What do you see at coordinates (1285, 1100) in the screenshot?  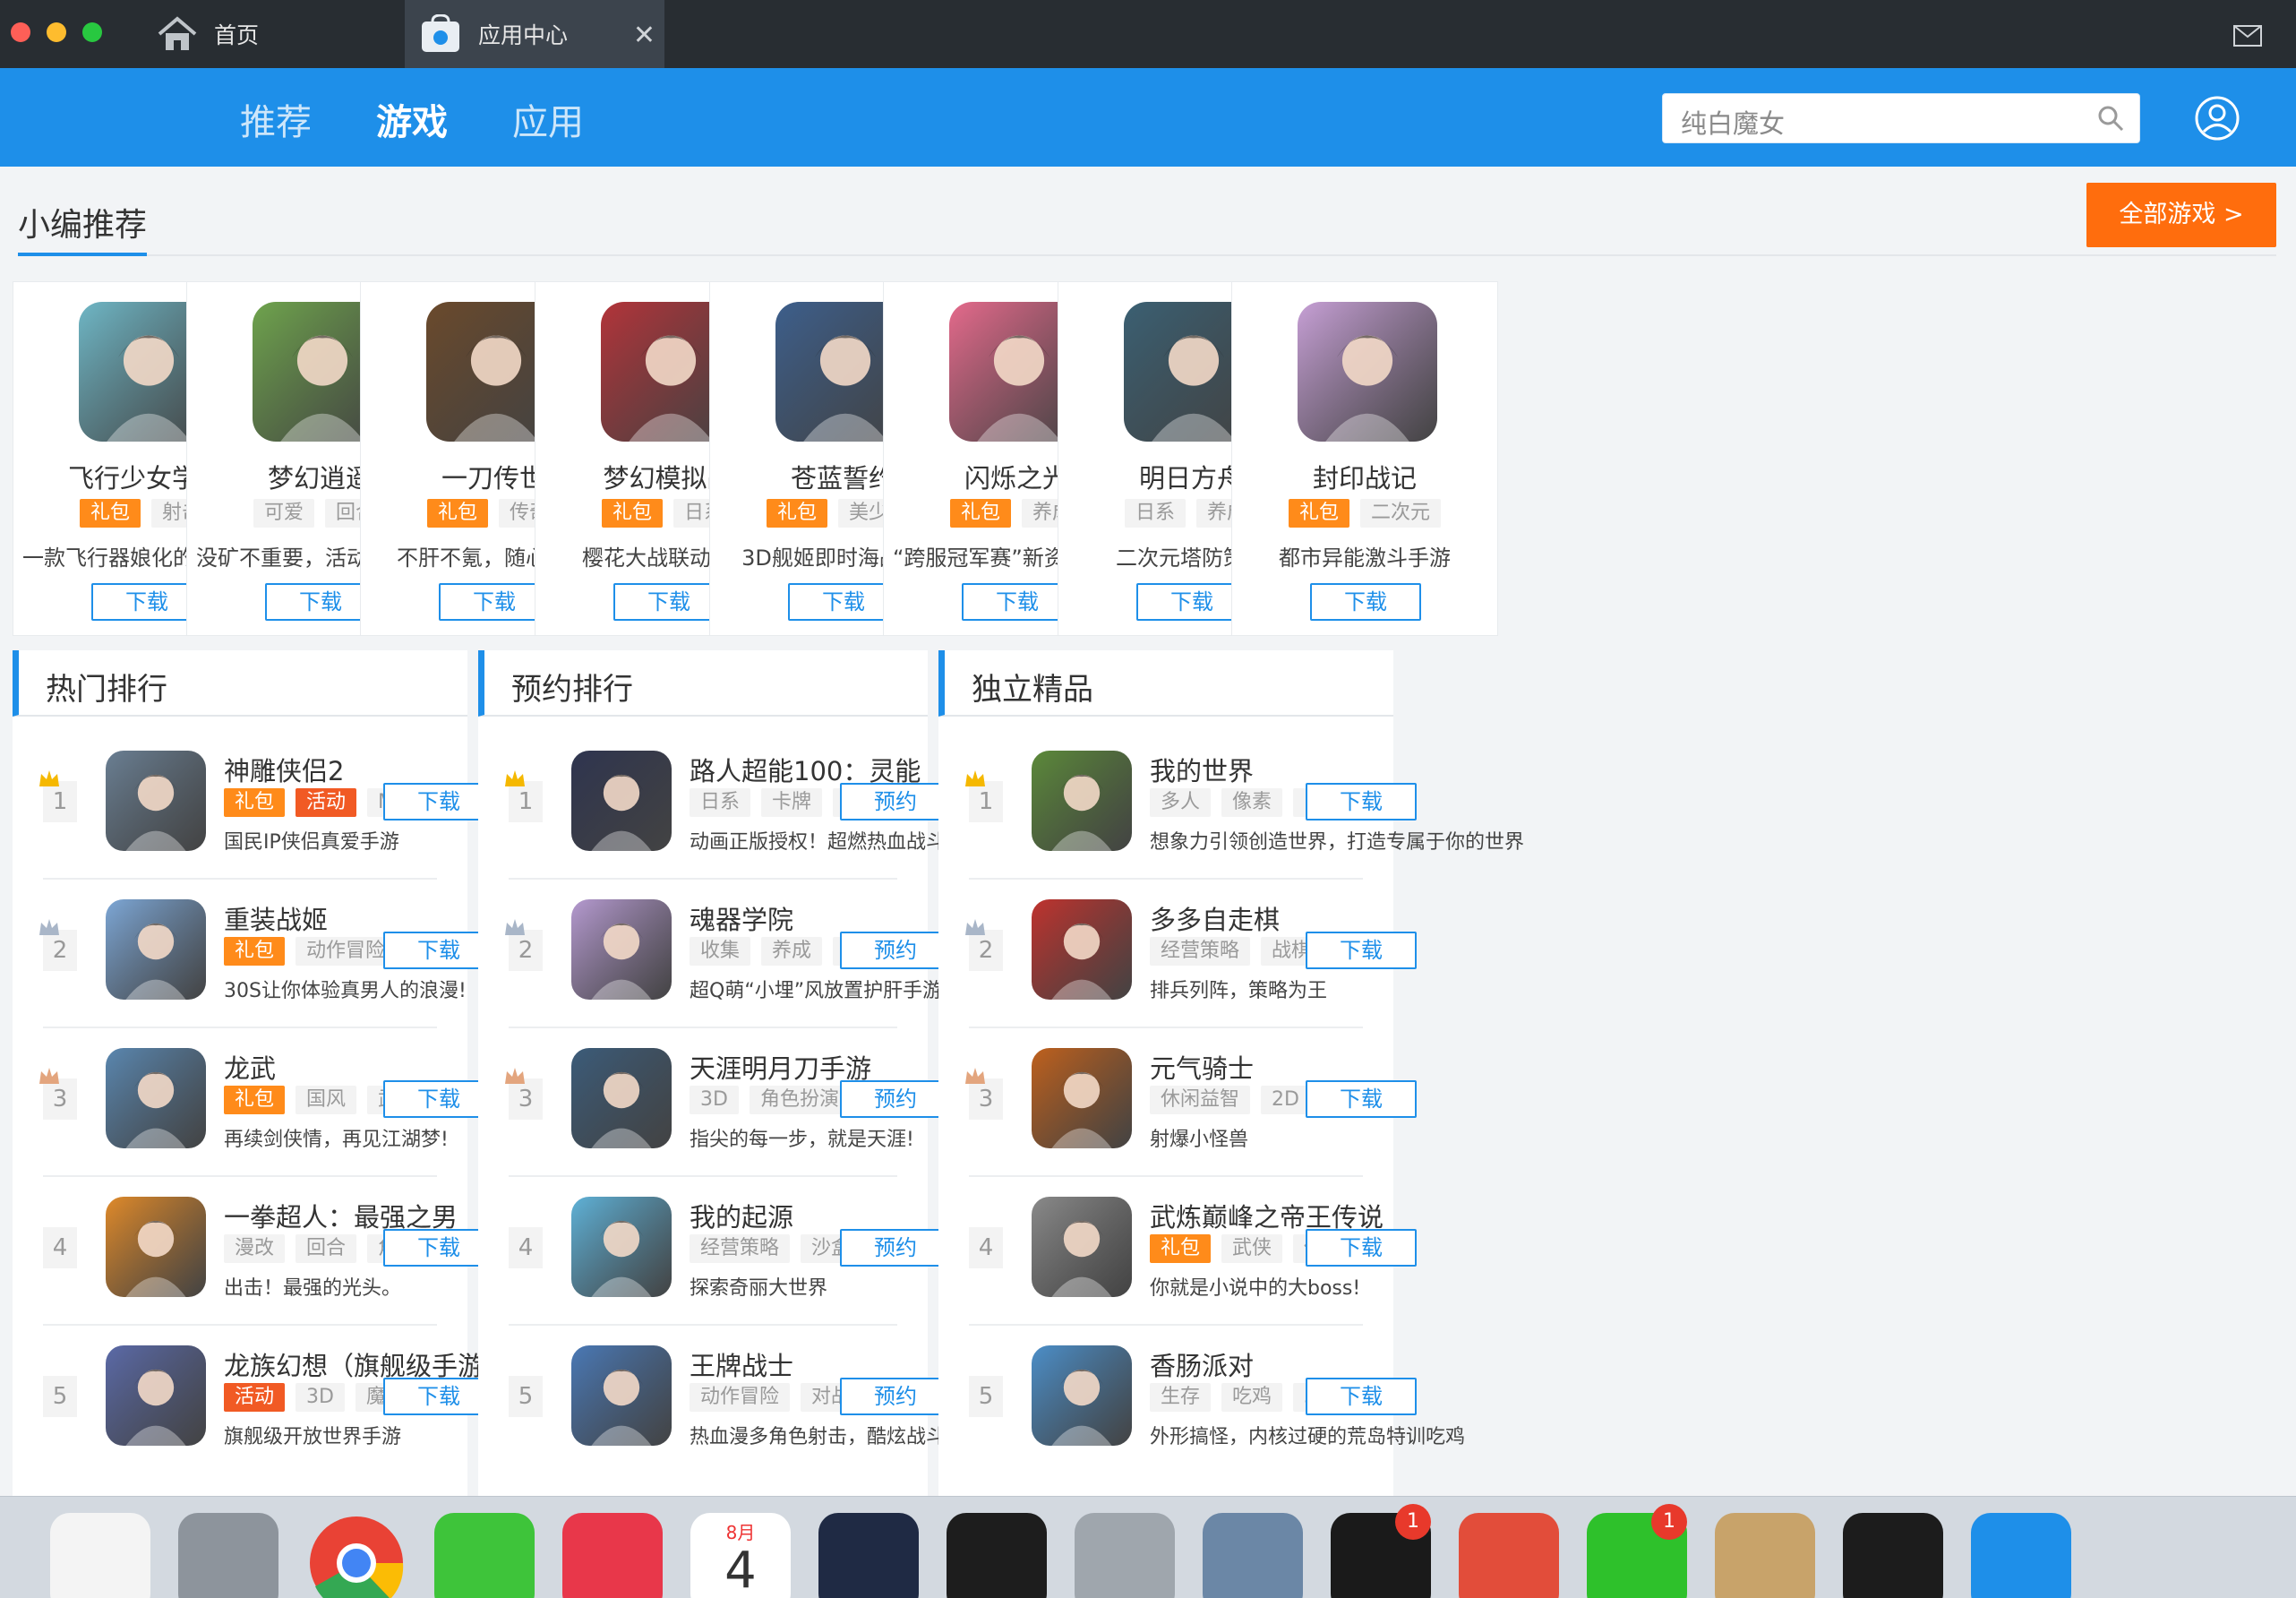 I see `tag-badge: 2D` at bounding box center [1285, 1100].